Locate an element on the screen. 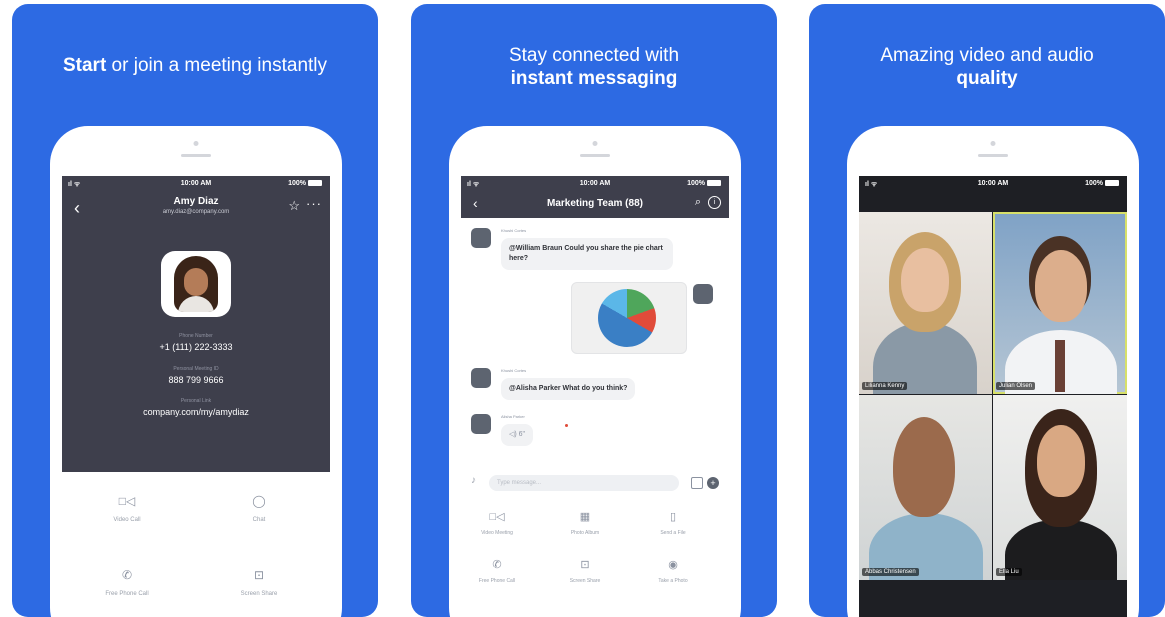 The width and height of the screenshot is (1165, 617). photo-album-button: ▦ Photo Album is located at coordinates (585, 523).